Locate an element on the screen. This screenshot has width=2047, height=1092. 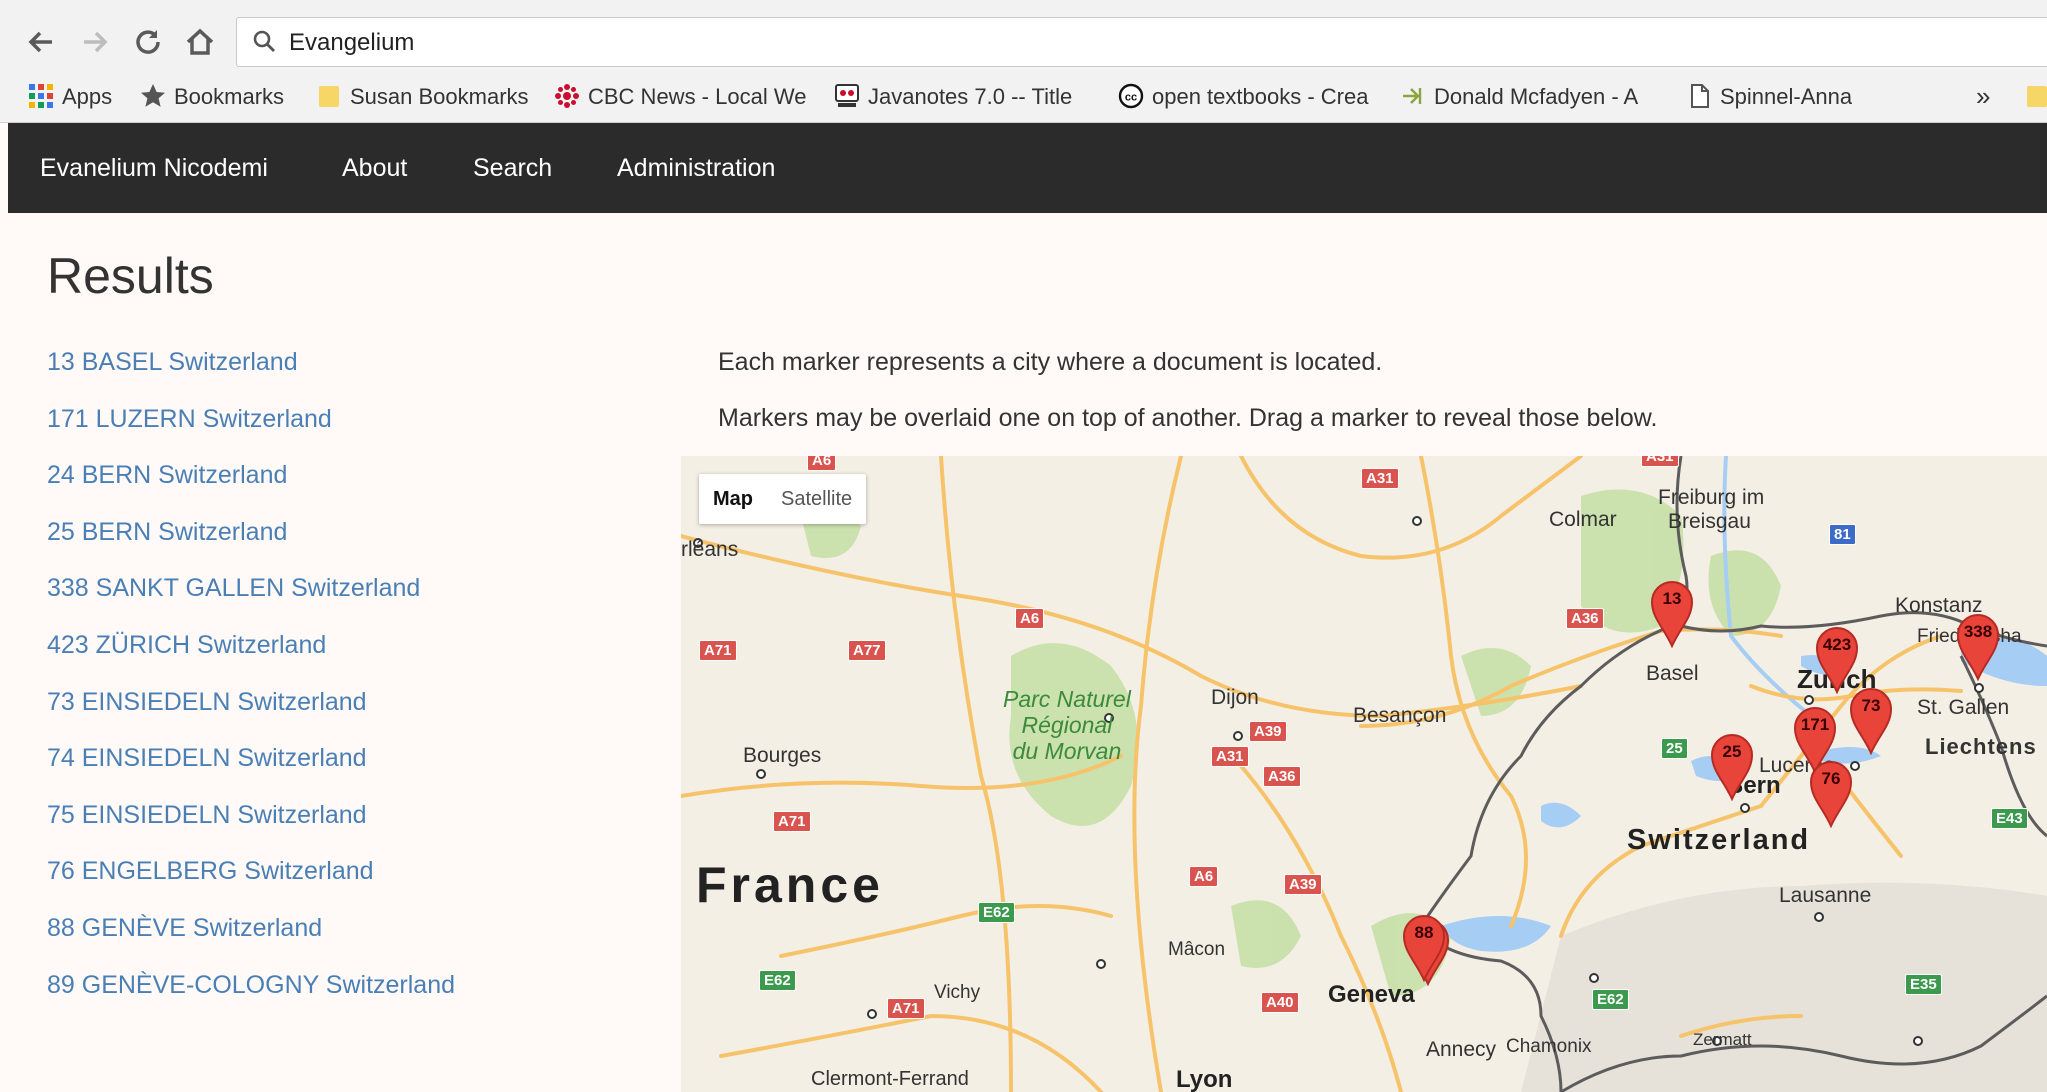
map-city-label: Chamonix is located at coordinates (1549, 1046).